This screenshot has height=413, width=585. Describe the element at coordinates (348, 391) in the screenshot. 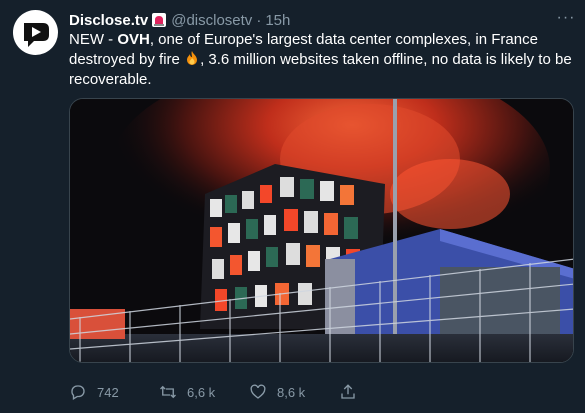

I see `share-icon` at that location.